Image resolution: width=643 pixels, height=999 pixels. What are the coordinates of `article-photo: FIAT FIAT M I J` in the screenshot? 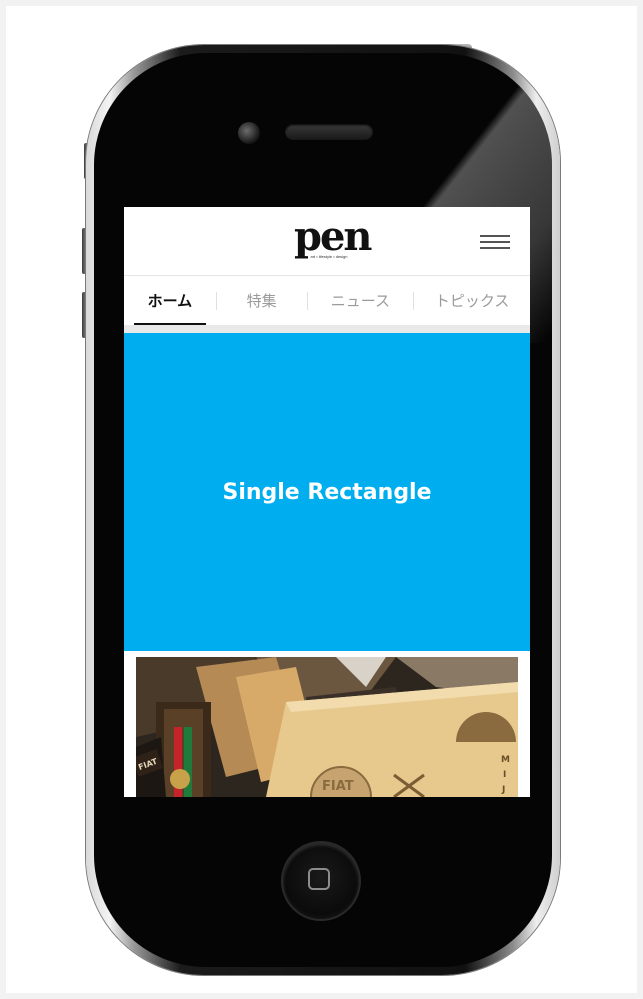 It's located at (327, 727).